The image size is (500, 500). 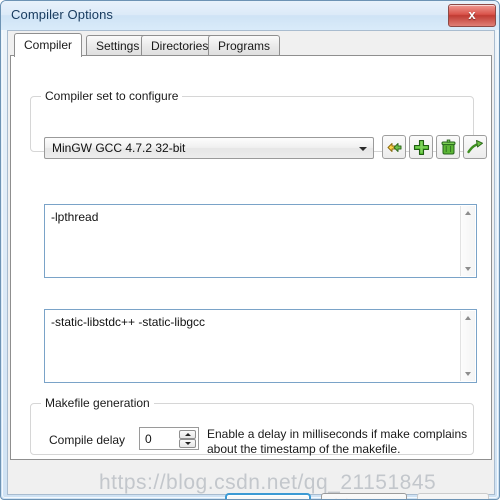 I want to click on tab-compiler: Compiler, so click(x=48, y=45).